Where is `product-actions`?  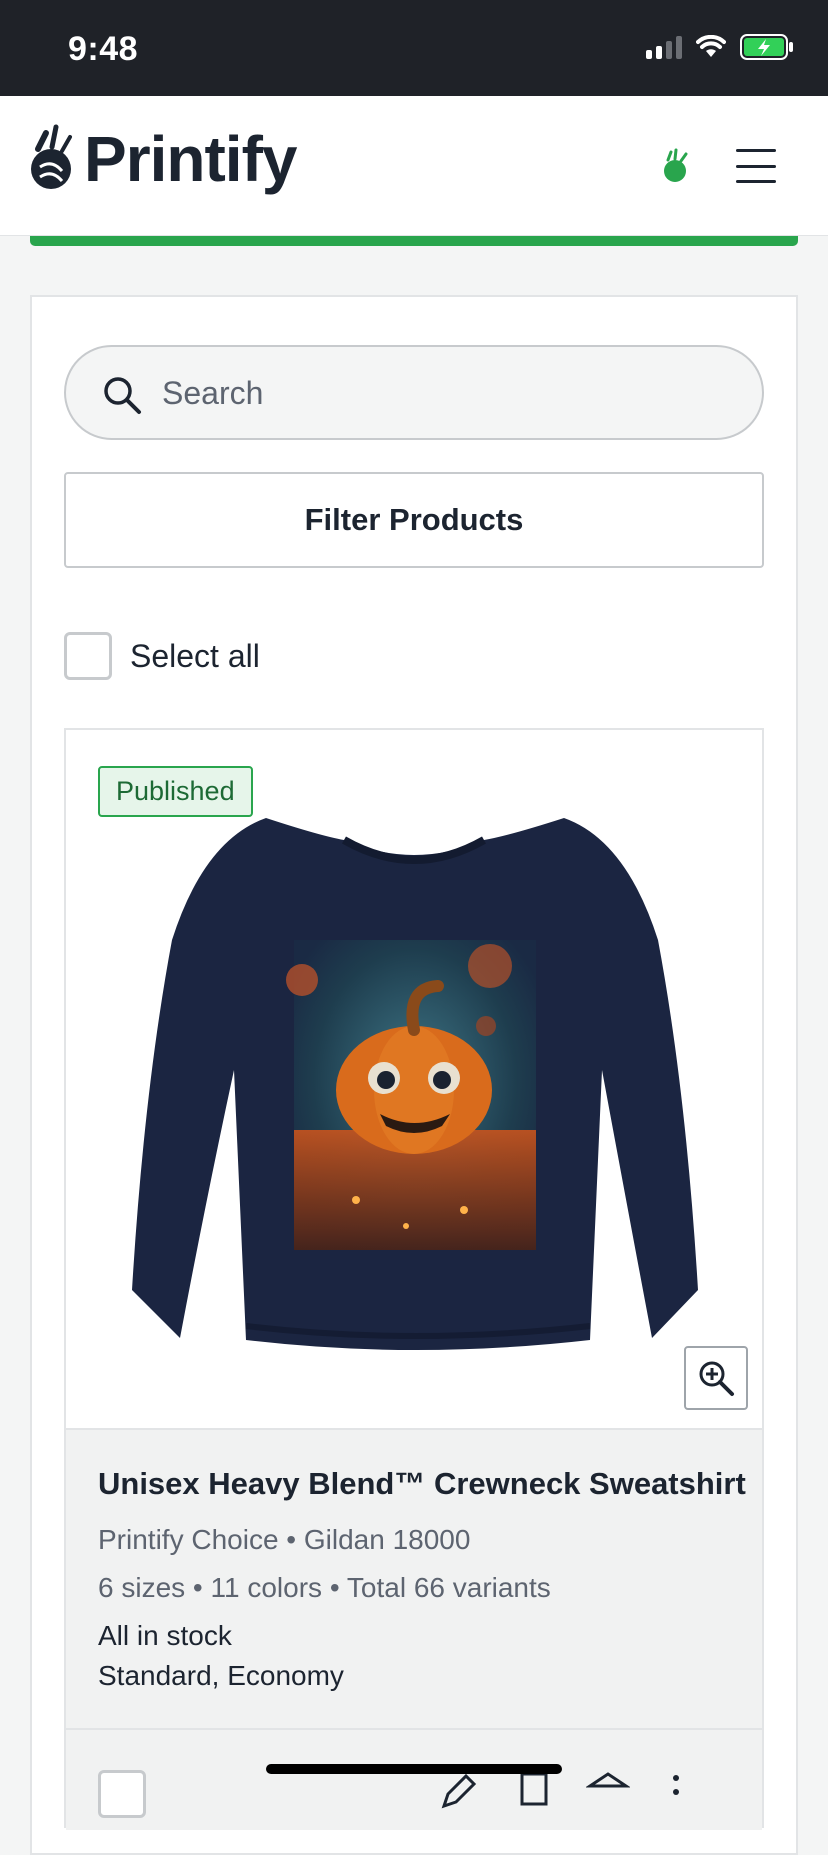
product-actions is located at coordinates (414, 1779).